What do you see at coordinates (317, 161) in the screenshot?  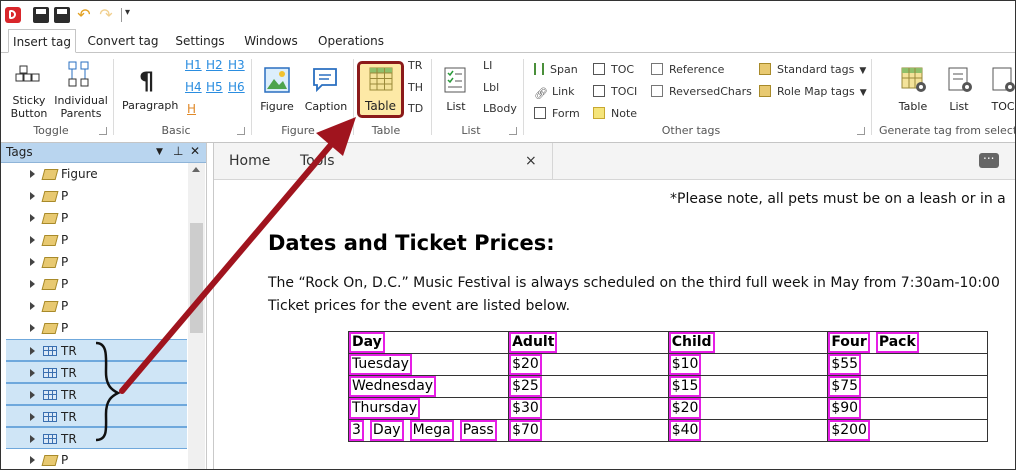 I see `tab-tools: Tools` at bounding box center [317, 161].